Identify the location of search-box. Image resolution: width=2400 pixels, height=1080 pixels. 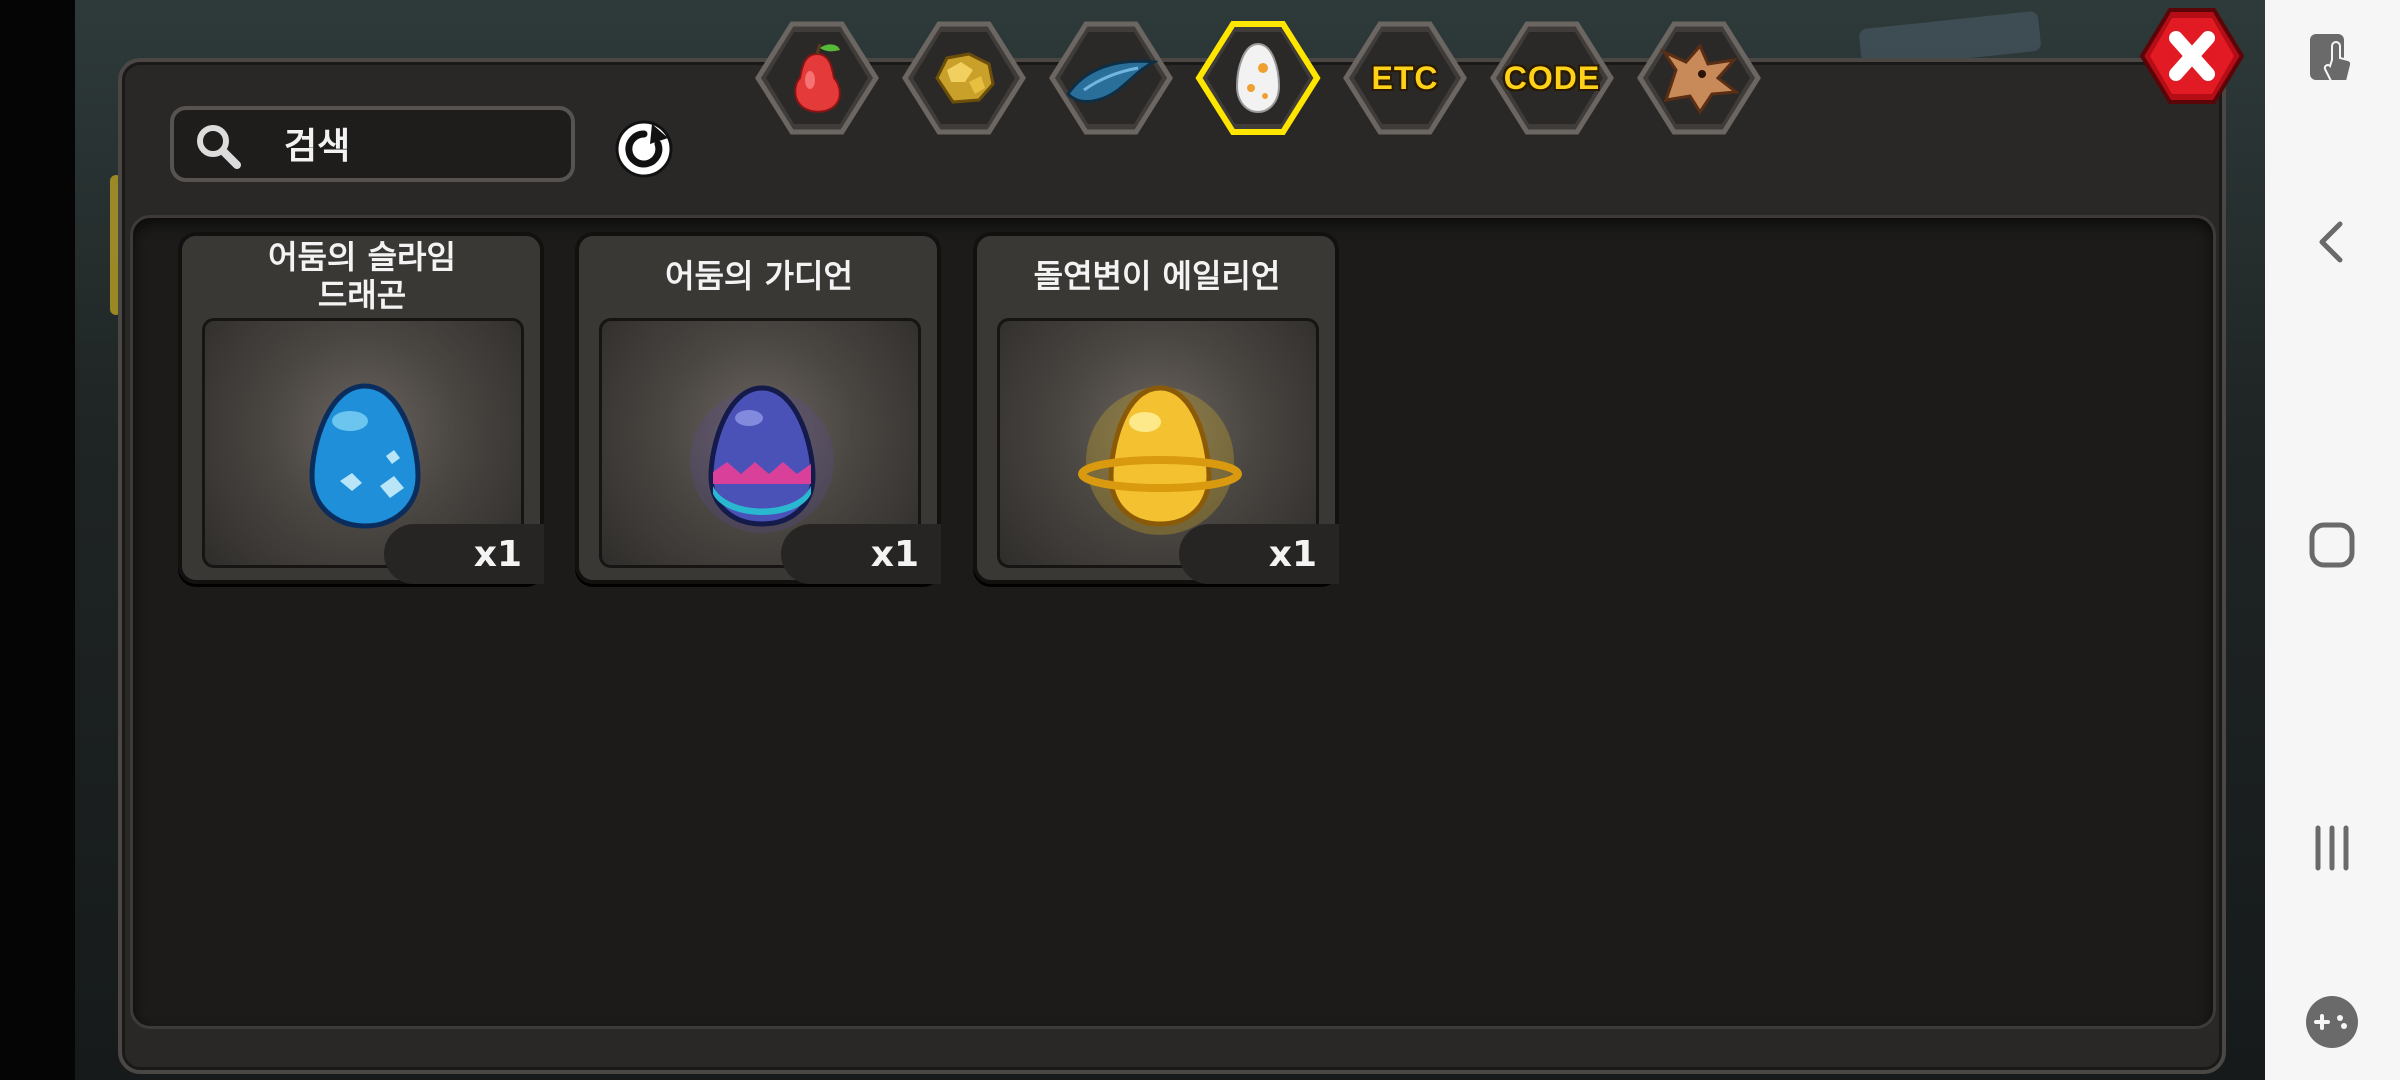
(372, 144).